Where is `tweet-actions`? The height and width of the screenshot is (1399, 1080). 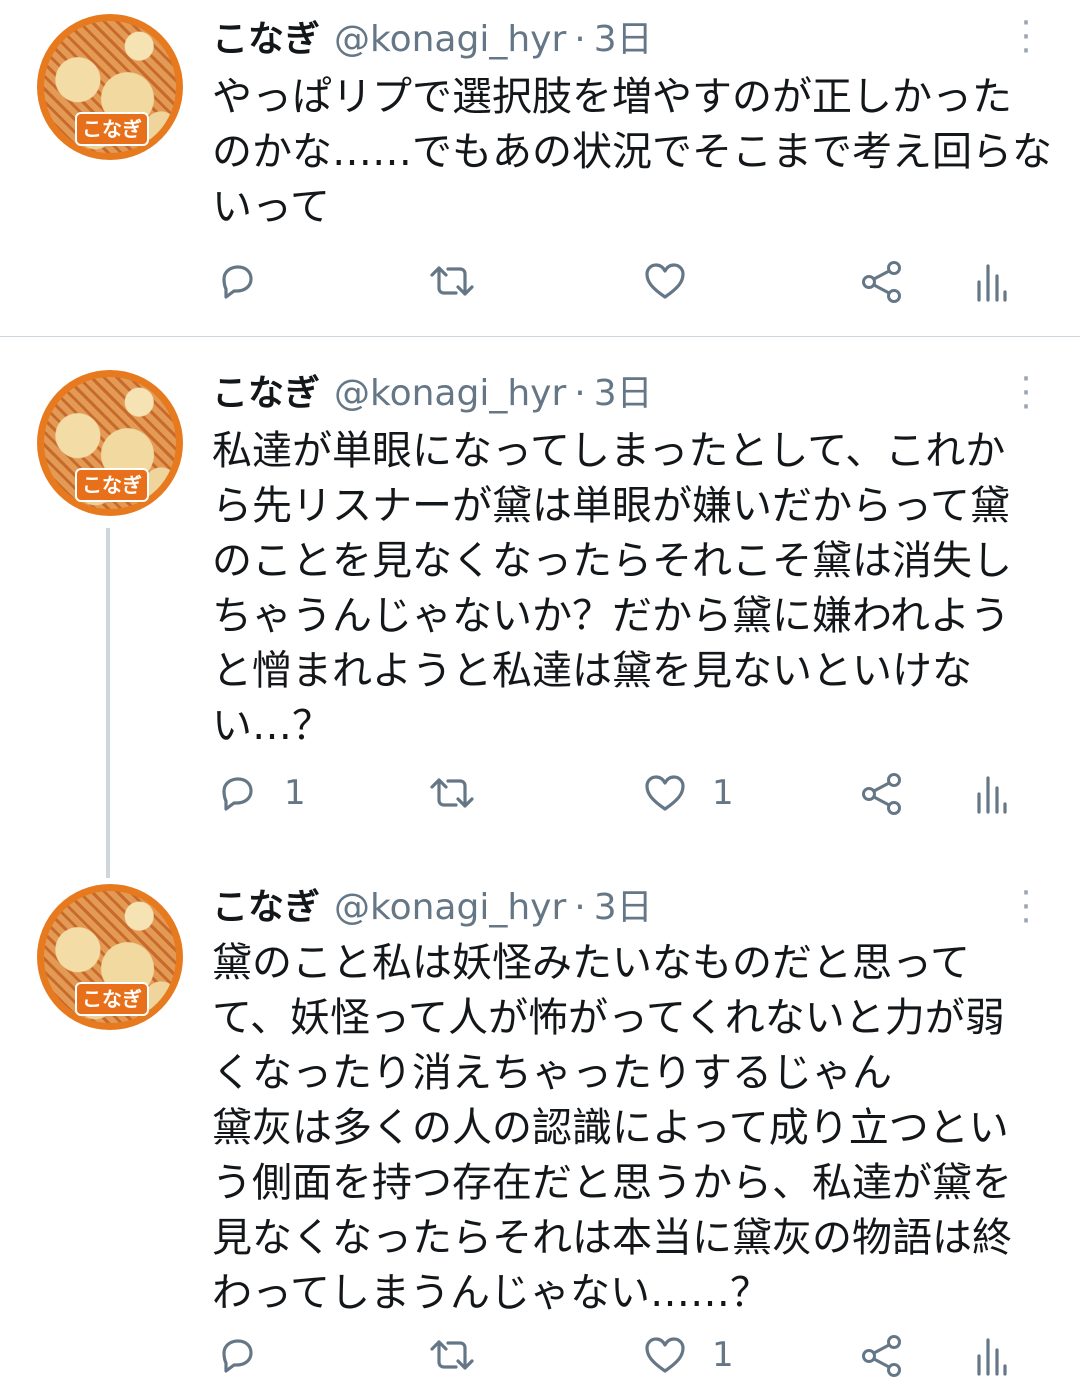
tweet-actions is located at coordinates (540, 283).